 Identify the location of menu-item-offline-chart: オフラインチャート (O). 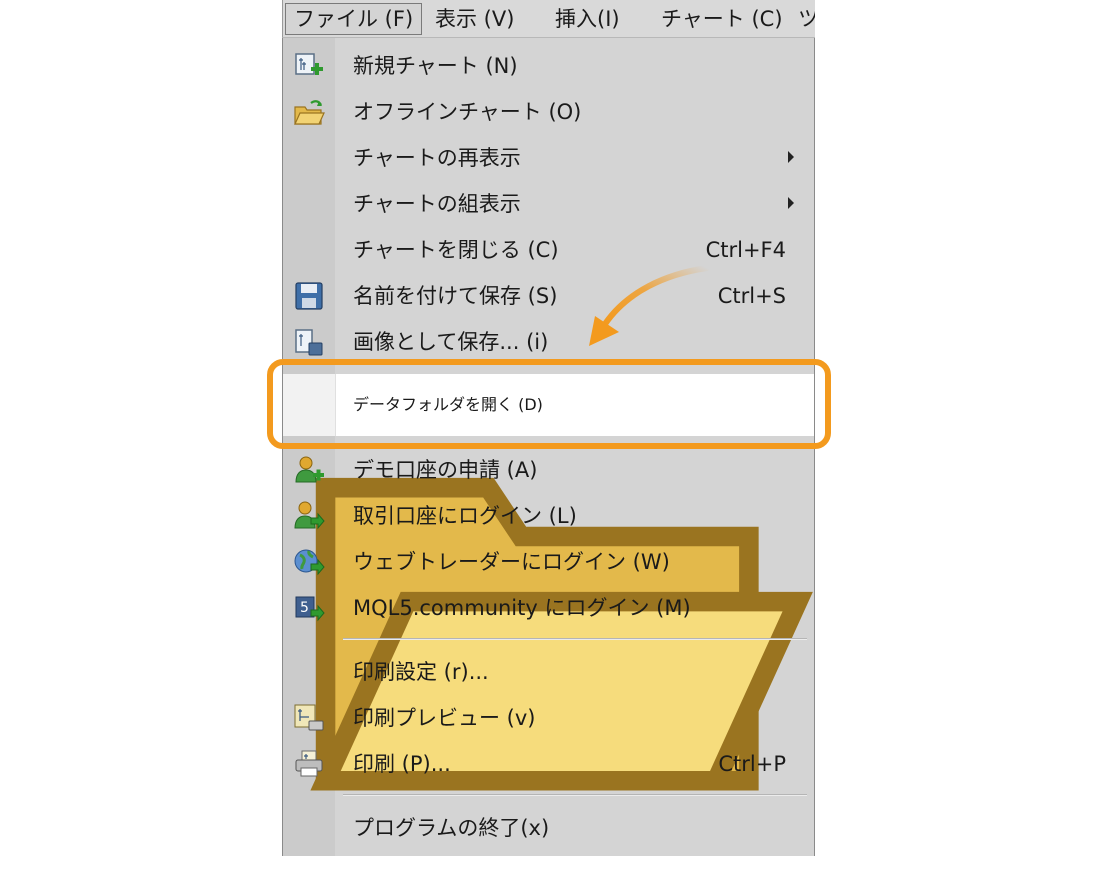
(548, 112).